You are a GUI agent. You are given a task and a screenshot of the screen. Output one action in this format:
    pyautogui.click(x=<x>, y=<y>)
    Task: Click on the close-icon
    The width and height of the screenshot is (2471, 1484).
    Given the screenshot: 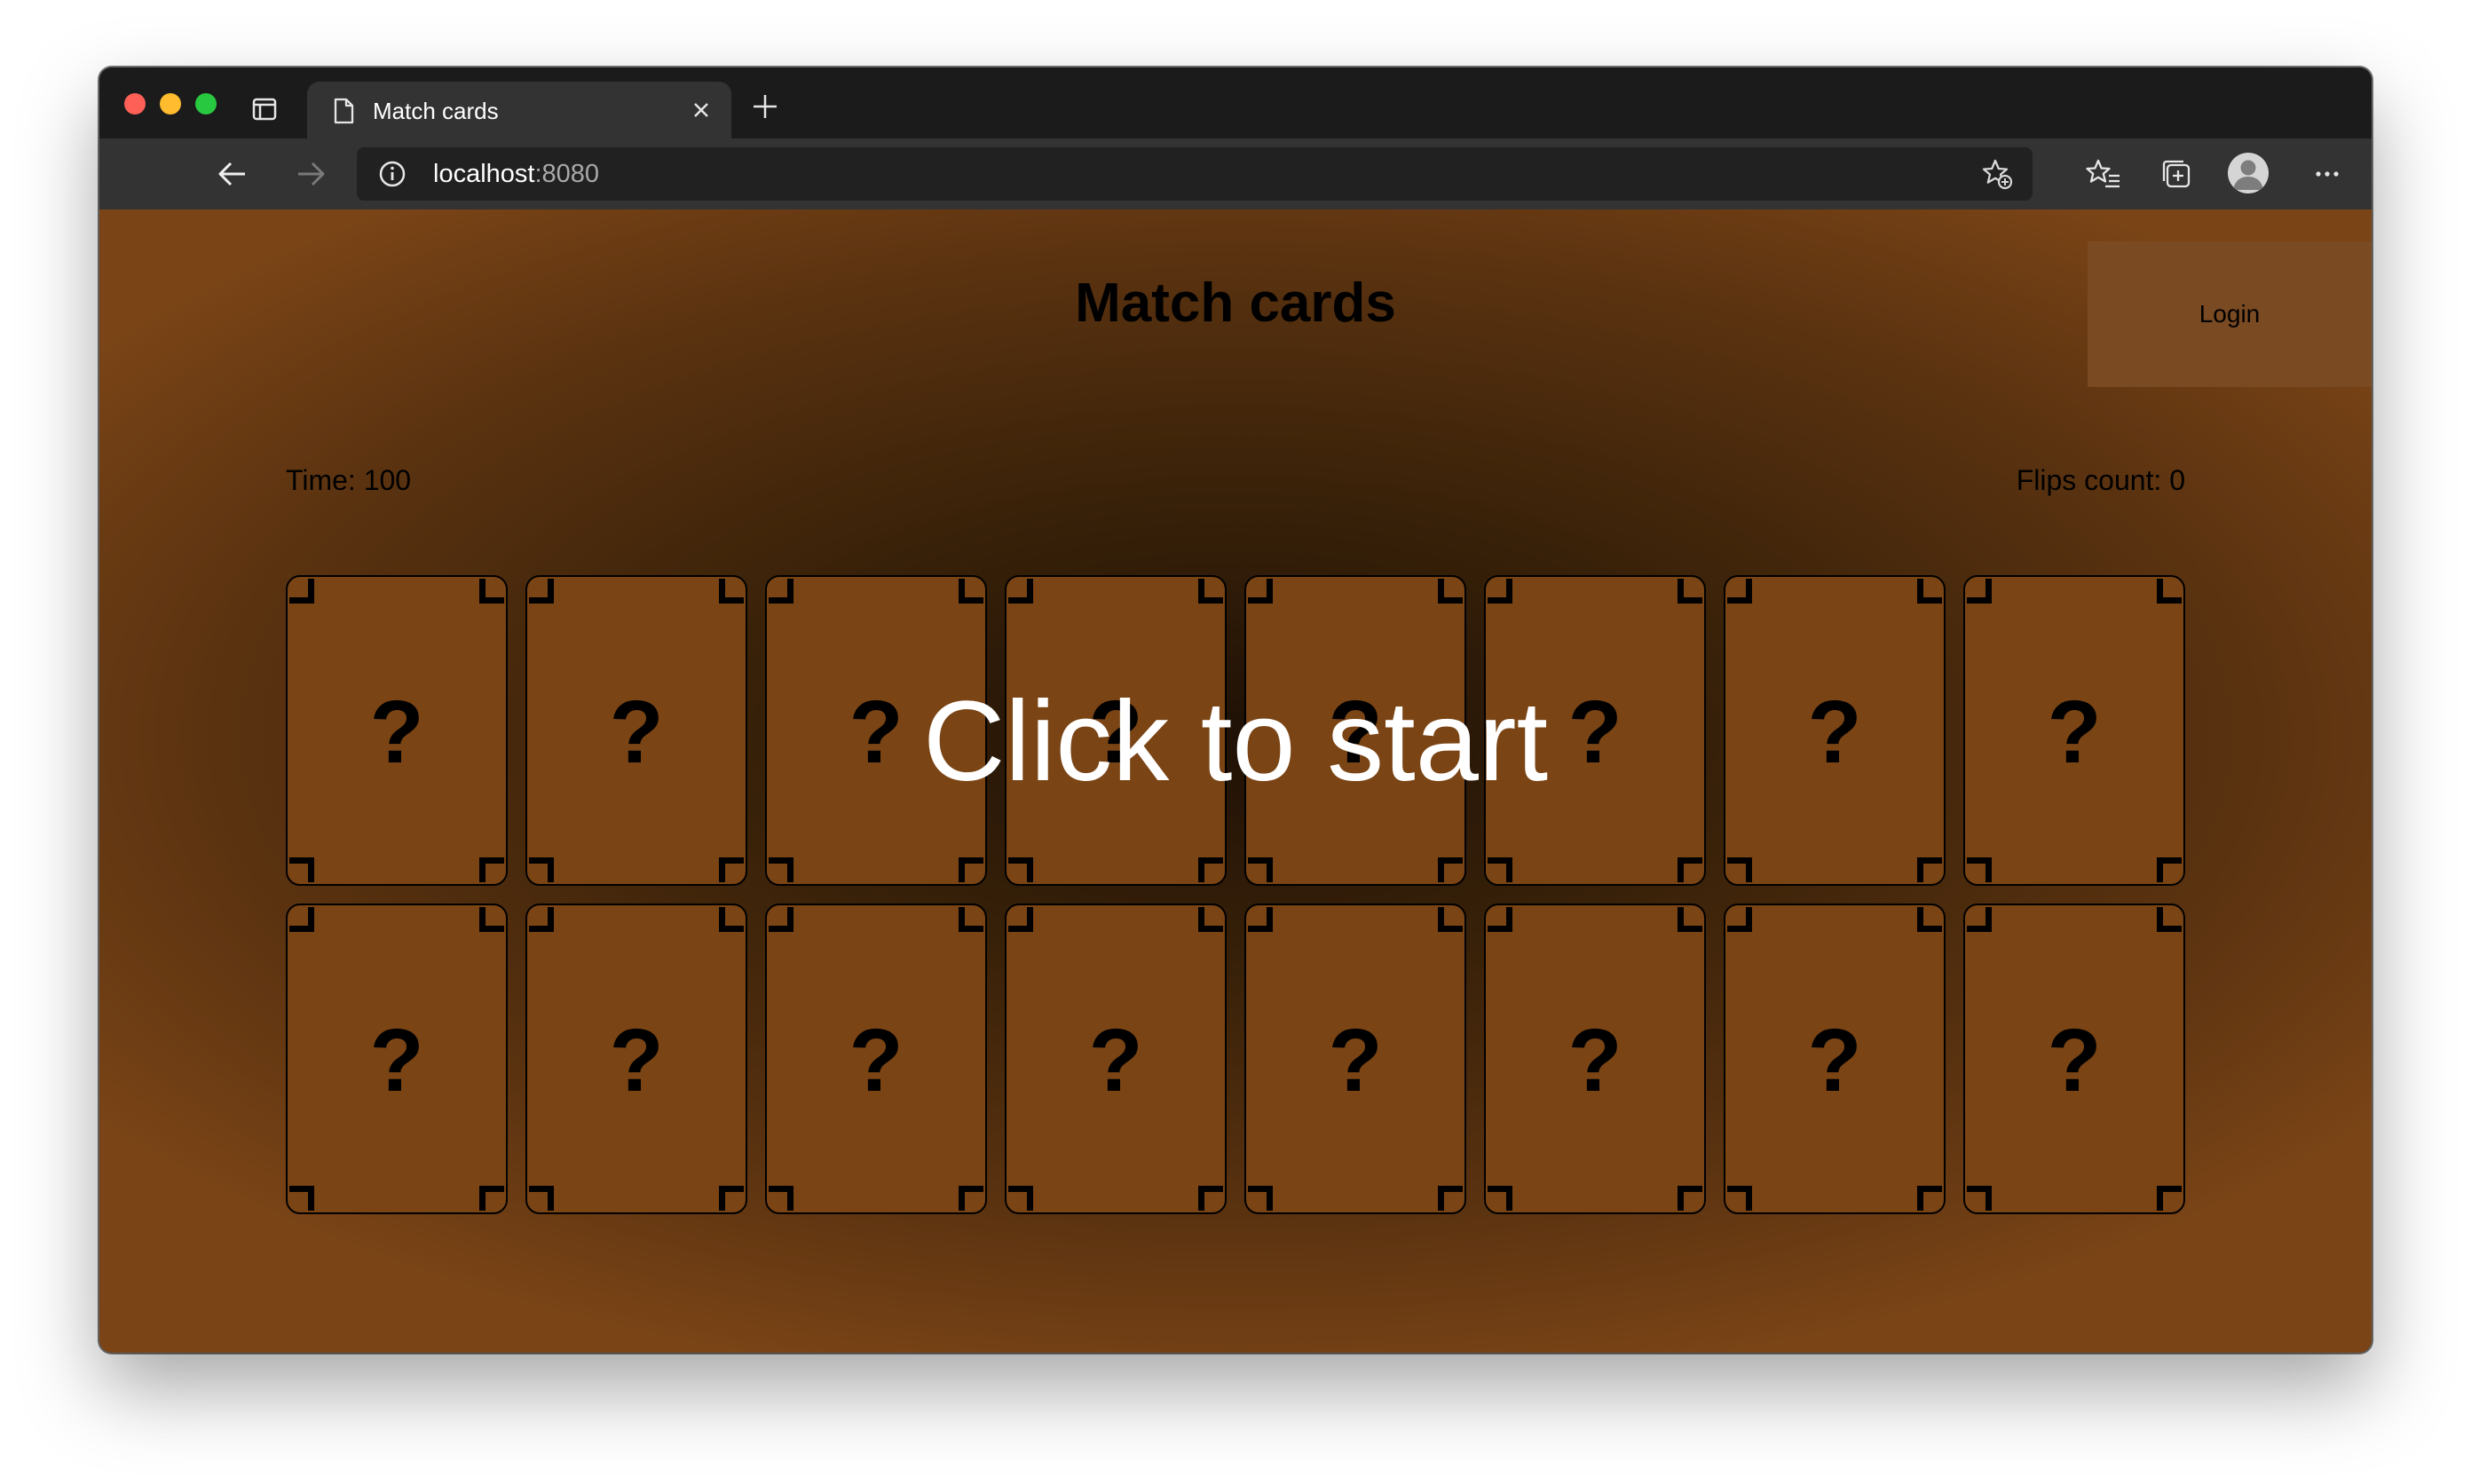 What is the action you would take?
    pyautogui.click(x=701, y=110)
    